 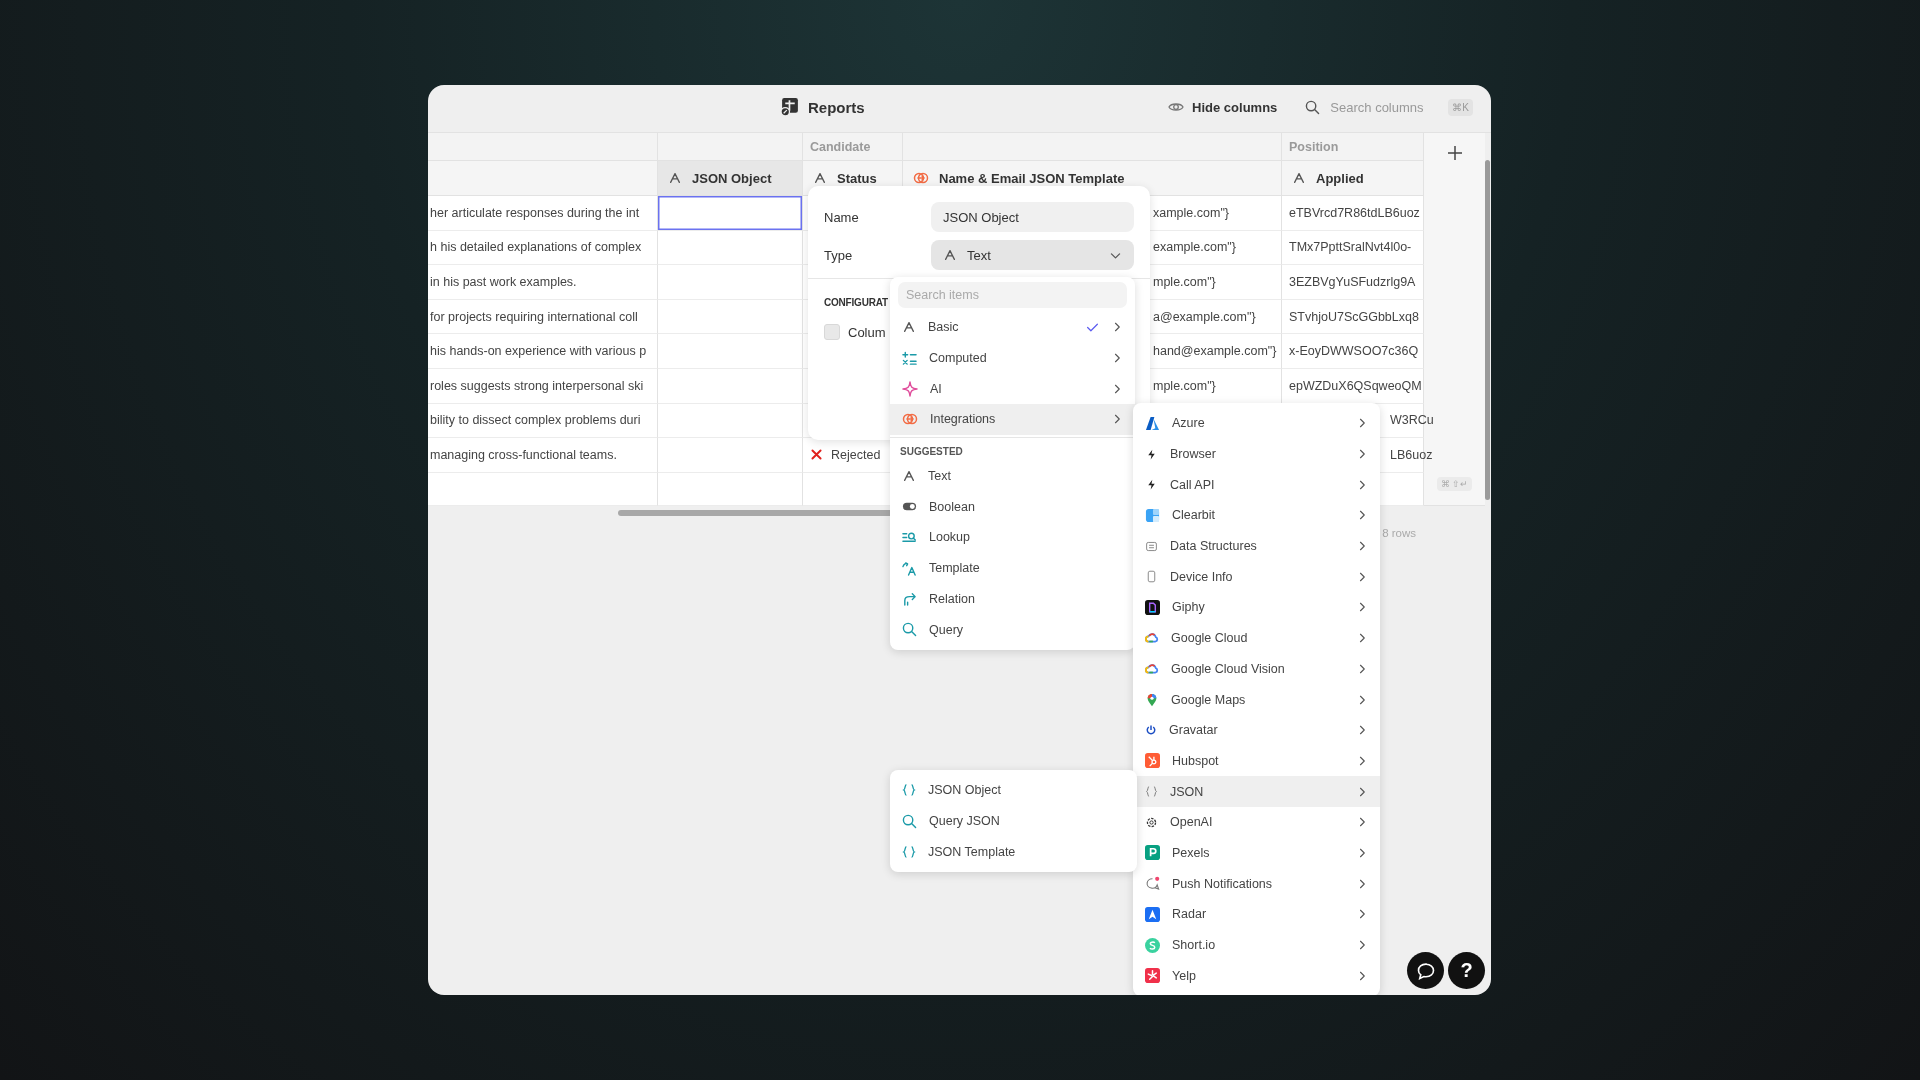 What do you see at coordinates (1412, 420) in the screenshot?
I see `table-cell: W3RCu` at bounding box center [1412, 420].